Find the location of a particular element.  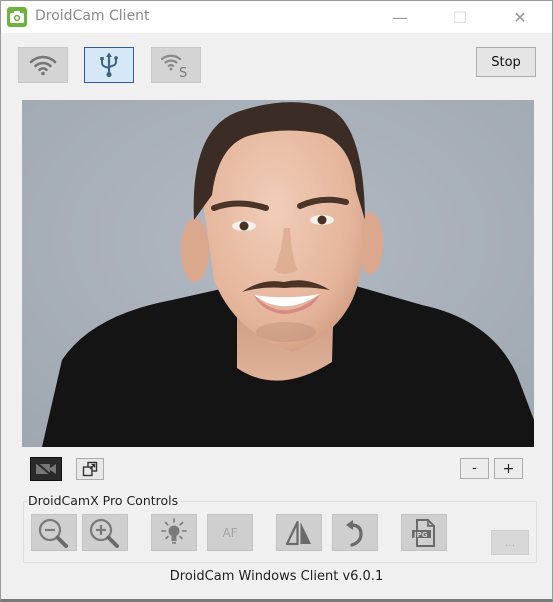

stop-button: Stop is located at coordinates (506, 62).